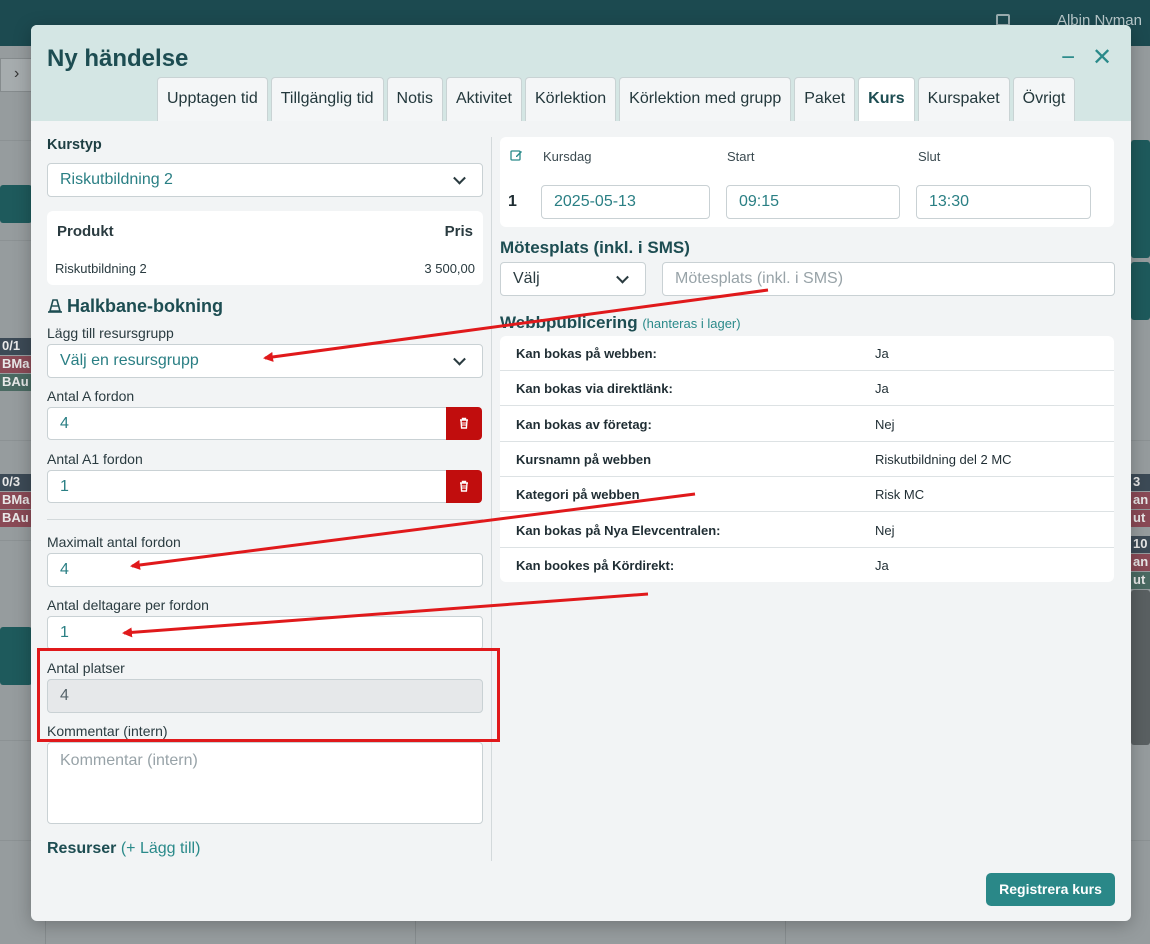 The width and height of the screenshot is (1150, 944). What do you see at coordinates (161, 848) in the screenshot?
I see `add-resource-link: (+ Lägg till)` at bounding box center [161, 848].